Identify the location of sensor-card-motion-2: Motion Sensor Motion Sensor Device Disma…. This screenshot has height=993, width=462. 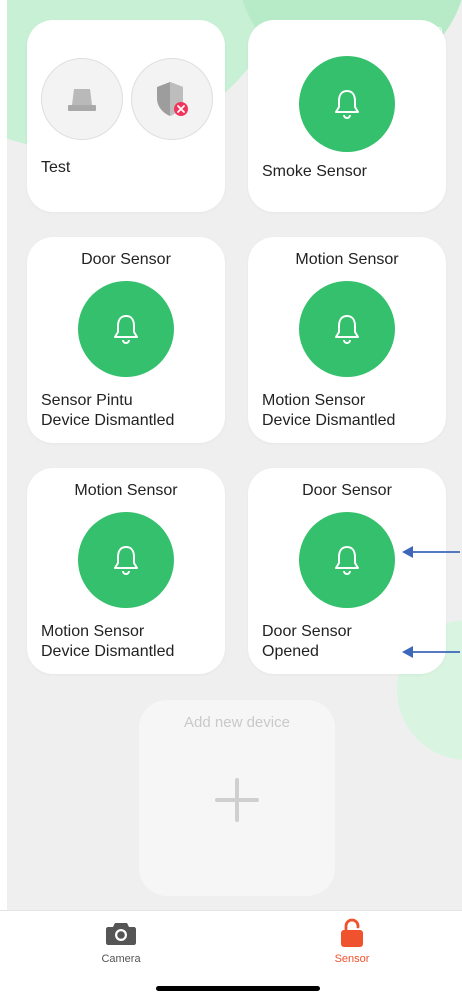
(126, 571).